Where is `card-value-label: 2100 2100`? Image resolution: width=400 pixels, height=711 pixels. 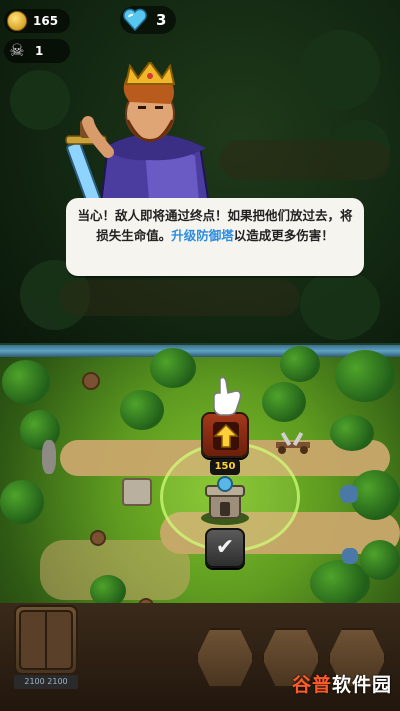
card-value-label: 2100 2100 is located at coordinates (46, 682).